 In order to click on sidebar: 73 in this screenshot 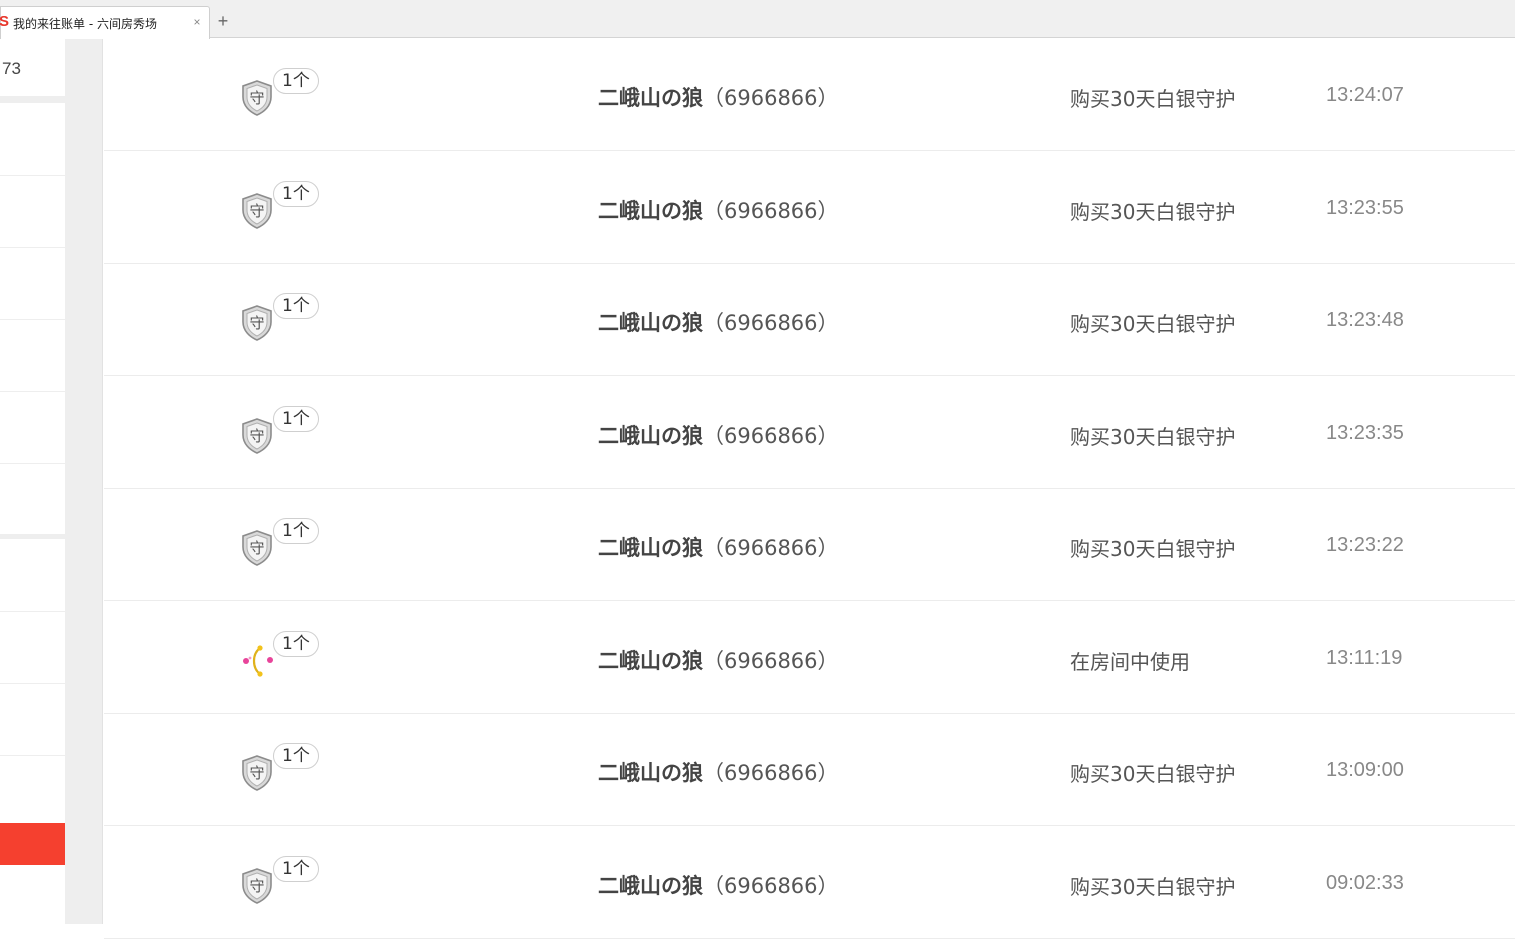, I will do `click(32, 481)`.